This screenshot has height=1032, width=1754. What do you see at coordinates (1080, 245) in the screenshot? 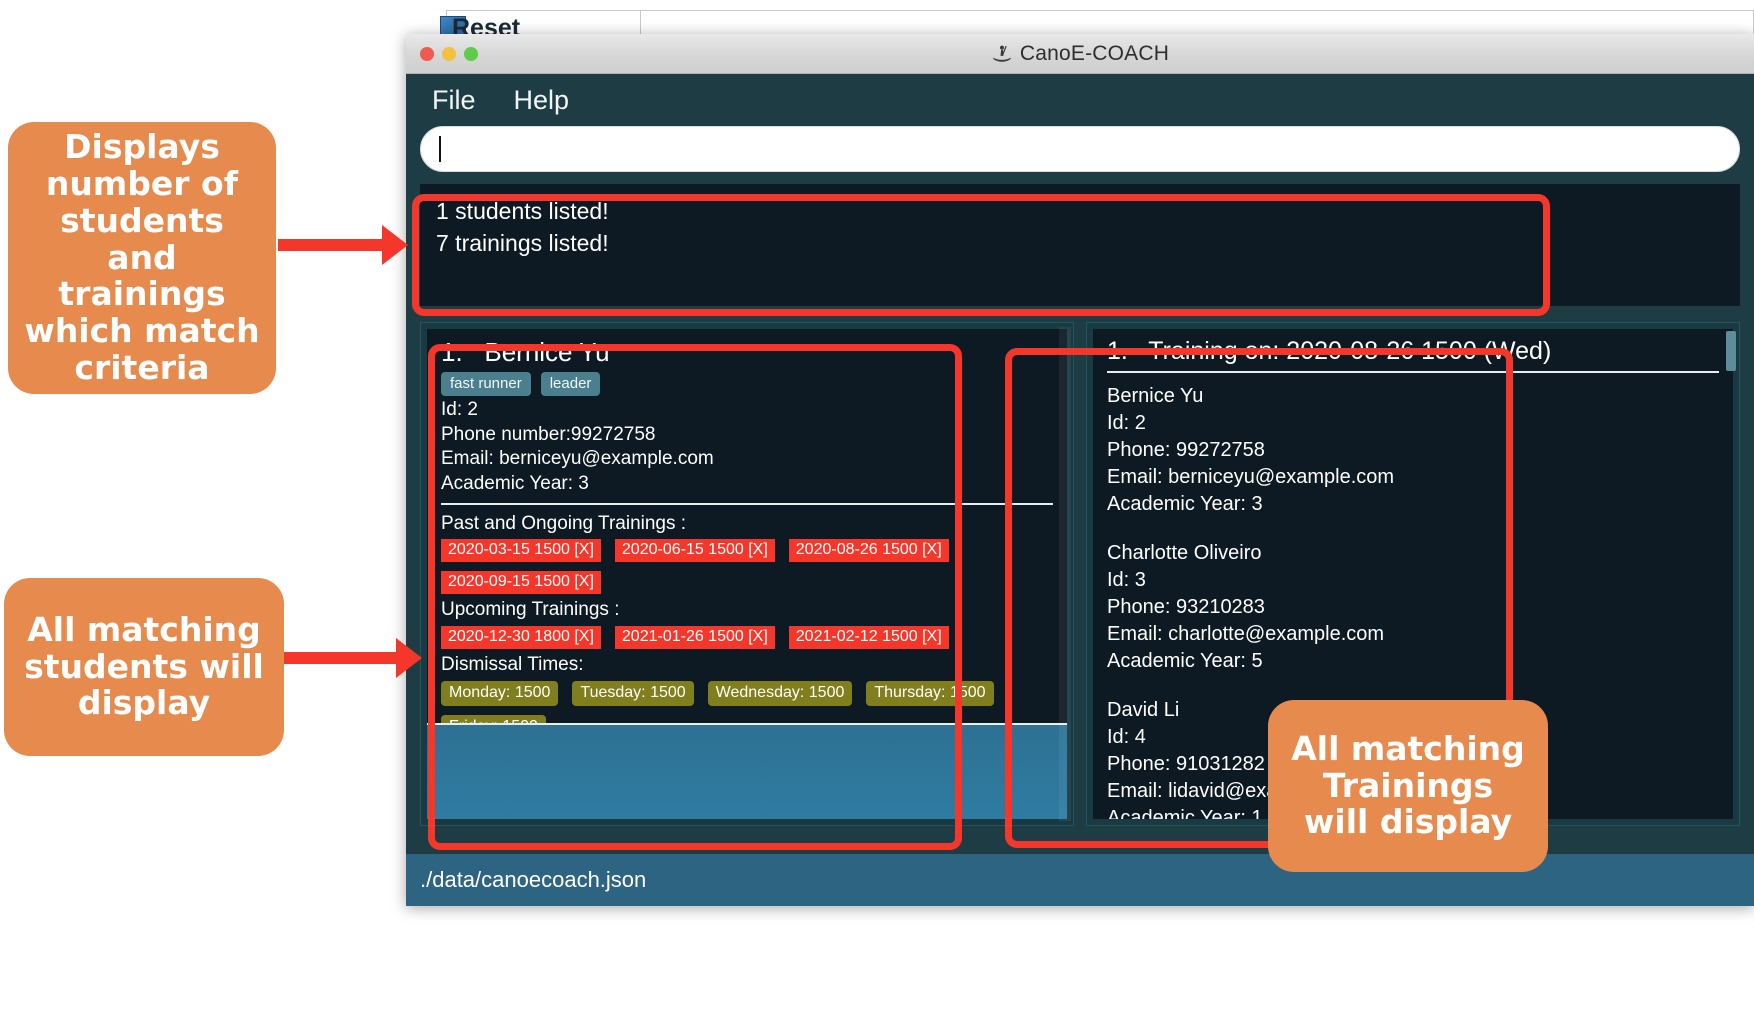
I see `result-display: 1 students listed! 7 trainings listed!` at bounding box center [1080, 245].